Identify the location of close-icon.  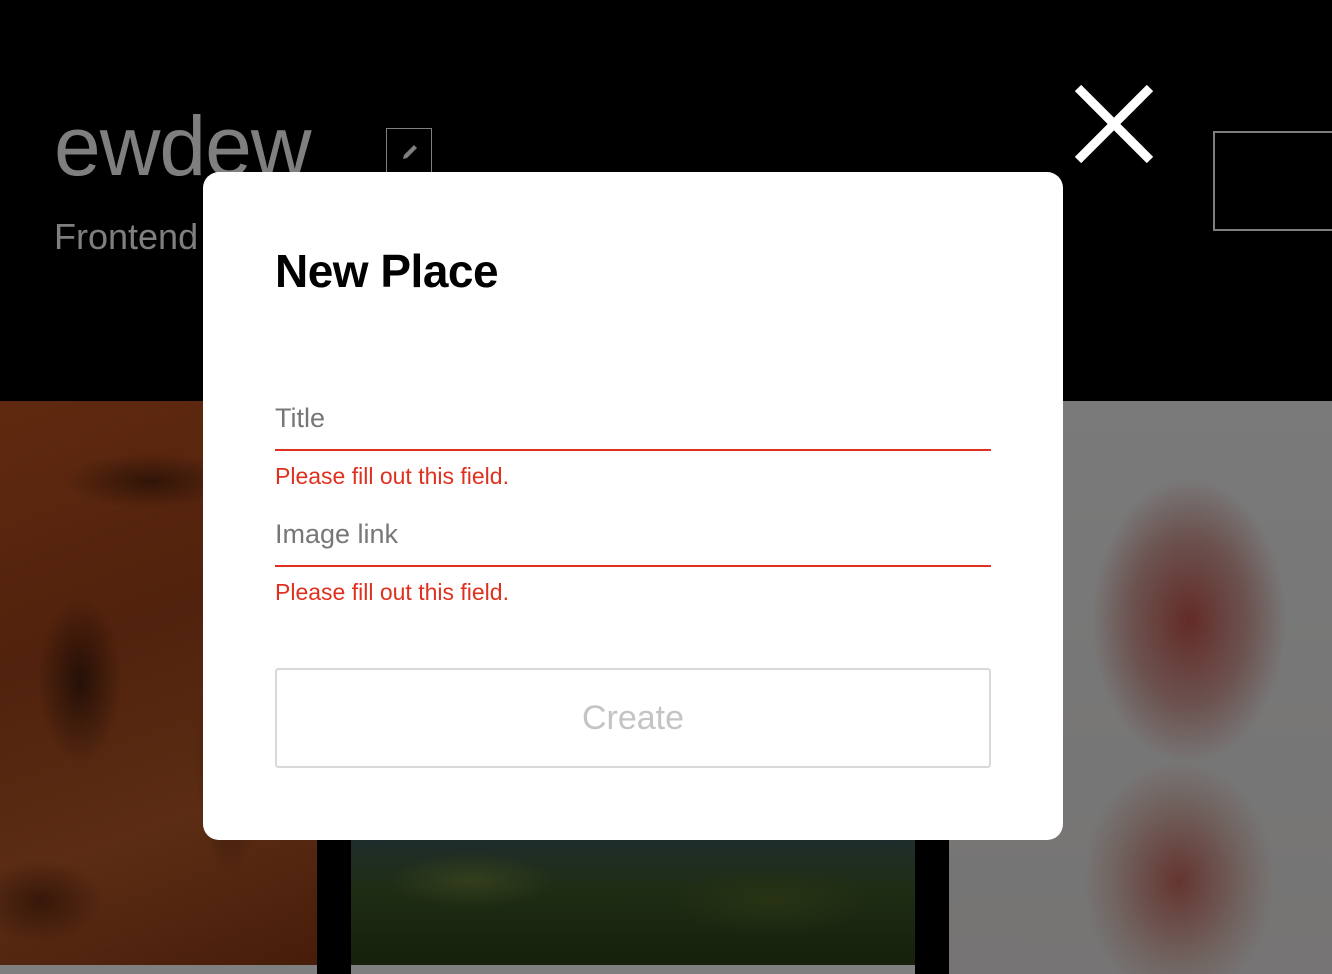
(1114, 124).